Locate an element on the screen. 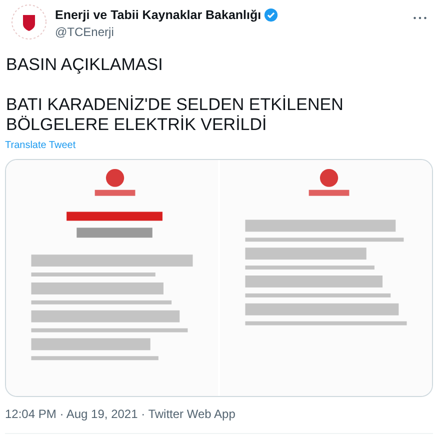 This screenshot has width=438, height=445. avatar-logo-icon is located at coordinates (29, 22).